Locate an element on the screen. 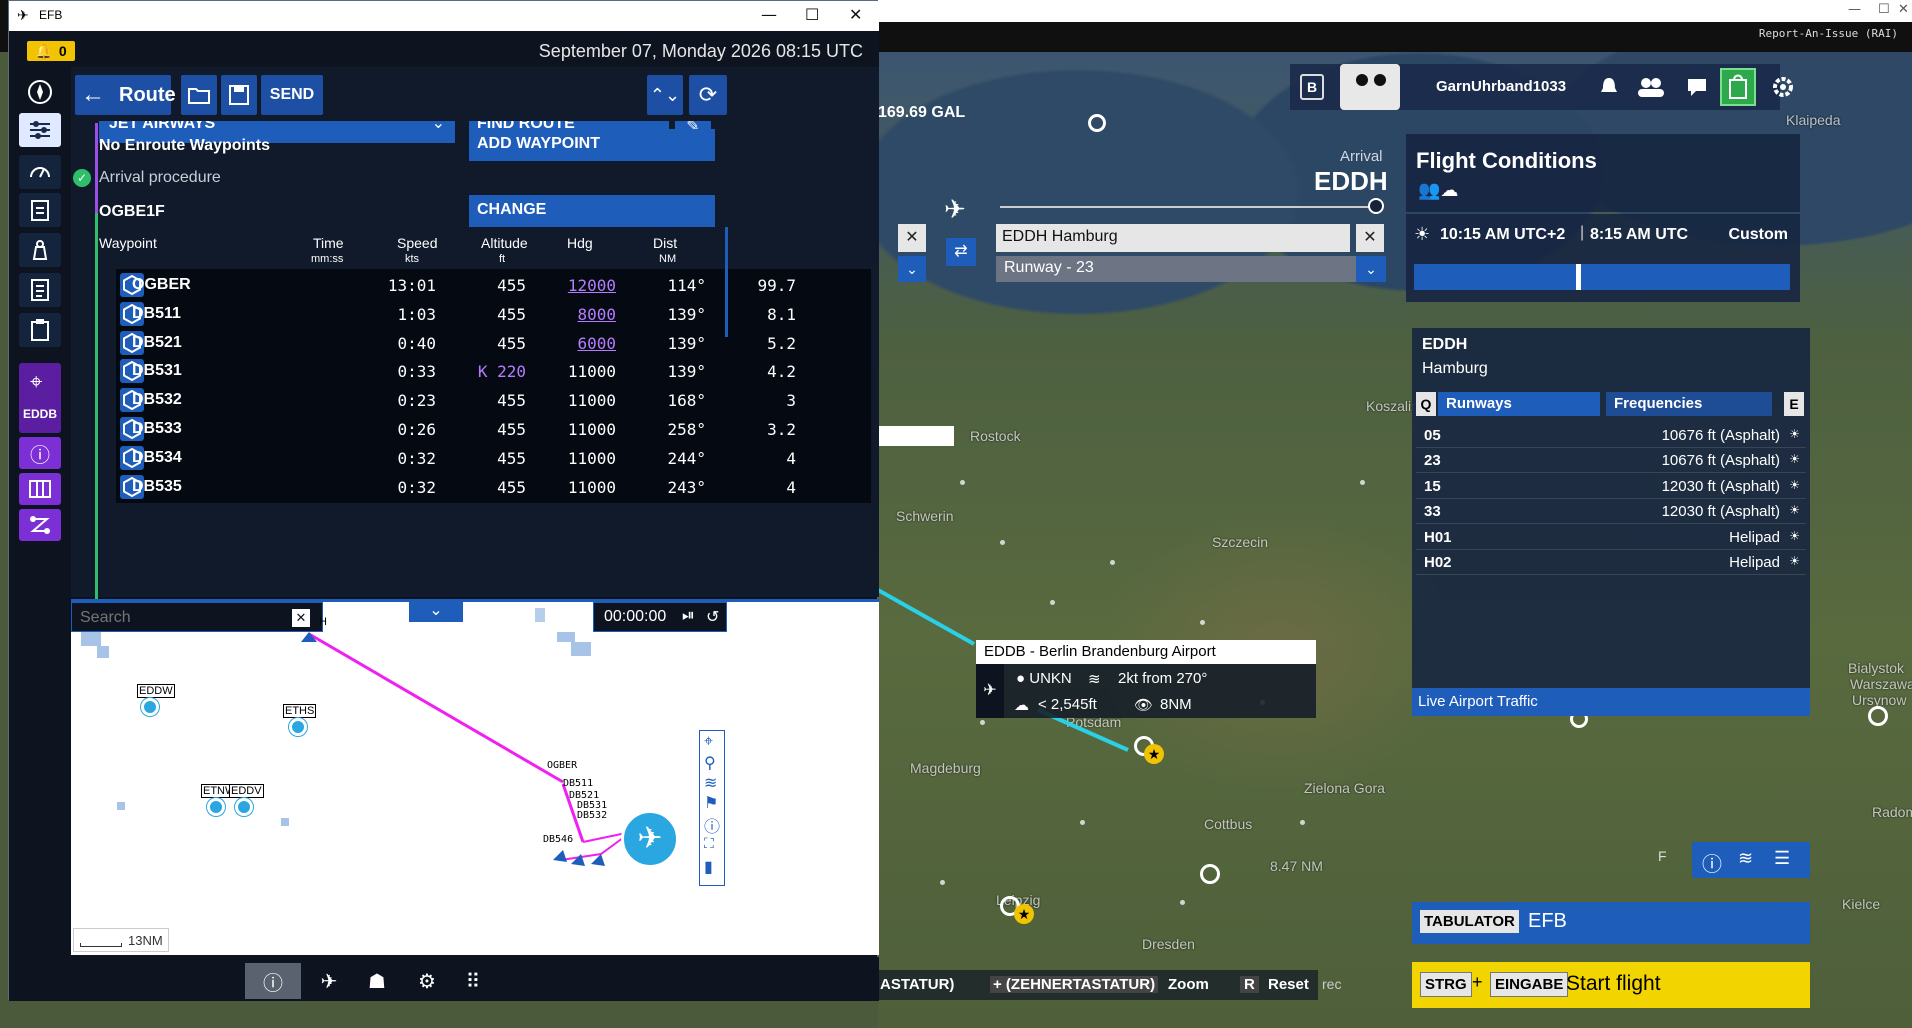 The width and height of the screenshot is (1912, 1028). route-nodes-icon is located at coordinates (40, 525).